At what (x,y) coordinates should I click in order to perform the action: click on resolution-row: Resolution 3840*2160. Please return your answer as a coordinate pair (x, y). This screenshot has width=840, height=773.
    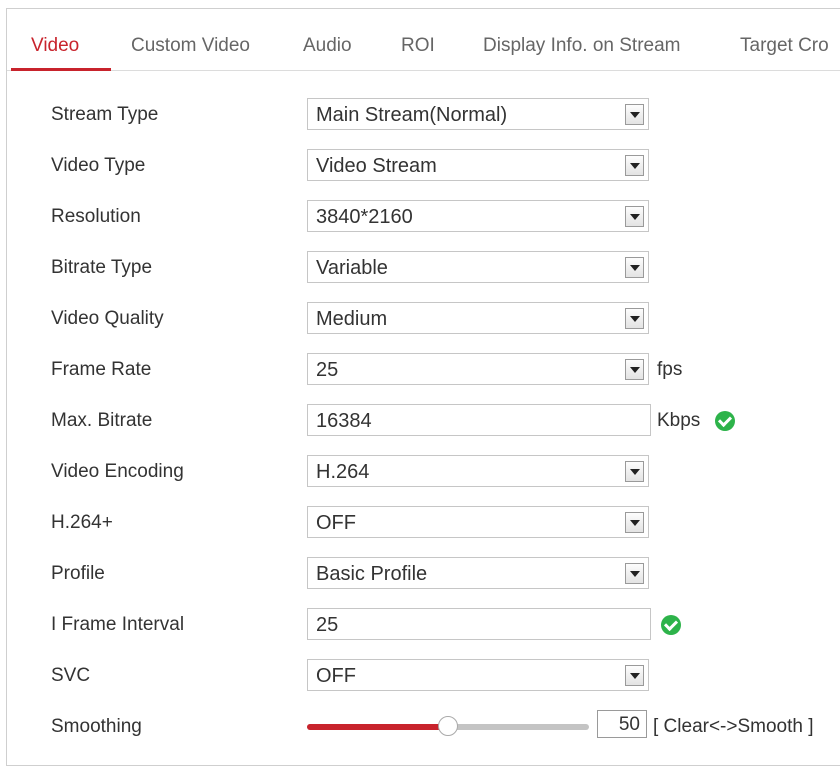
    Looking at the image, I should click on (423, 217).